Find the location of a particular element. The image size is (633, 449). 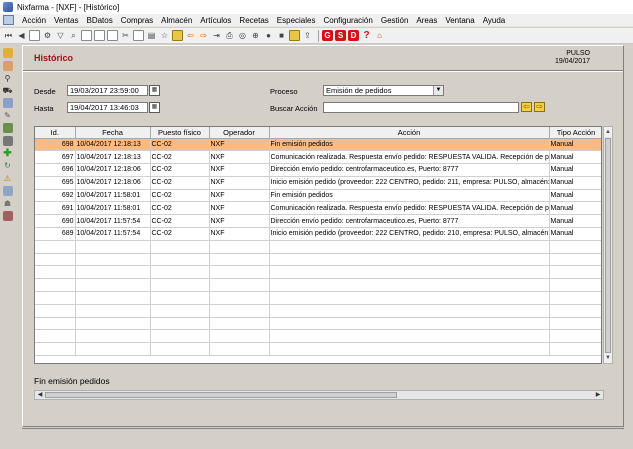

menu-almacen: Almacén is located at coordinates (176, 20).